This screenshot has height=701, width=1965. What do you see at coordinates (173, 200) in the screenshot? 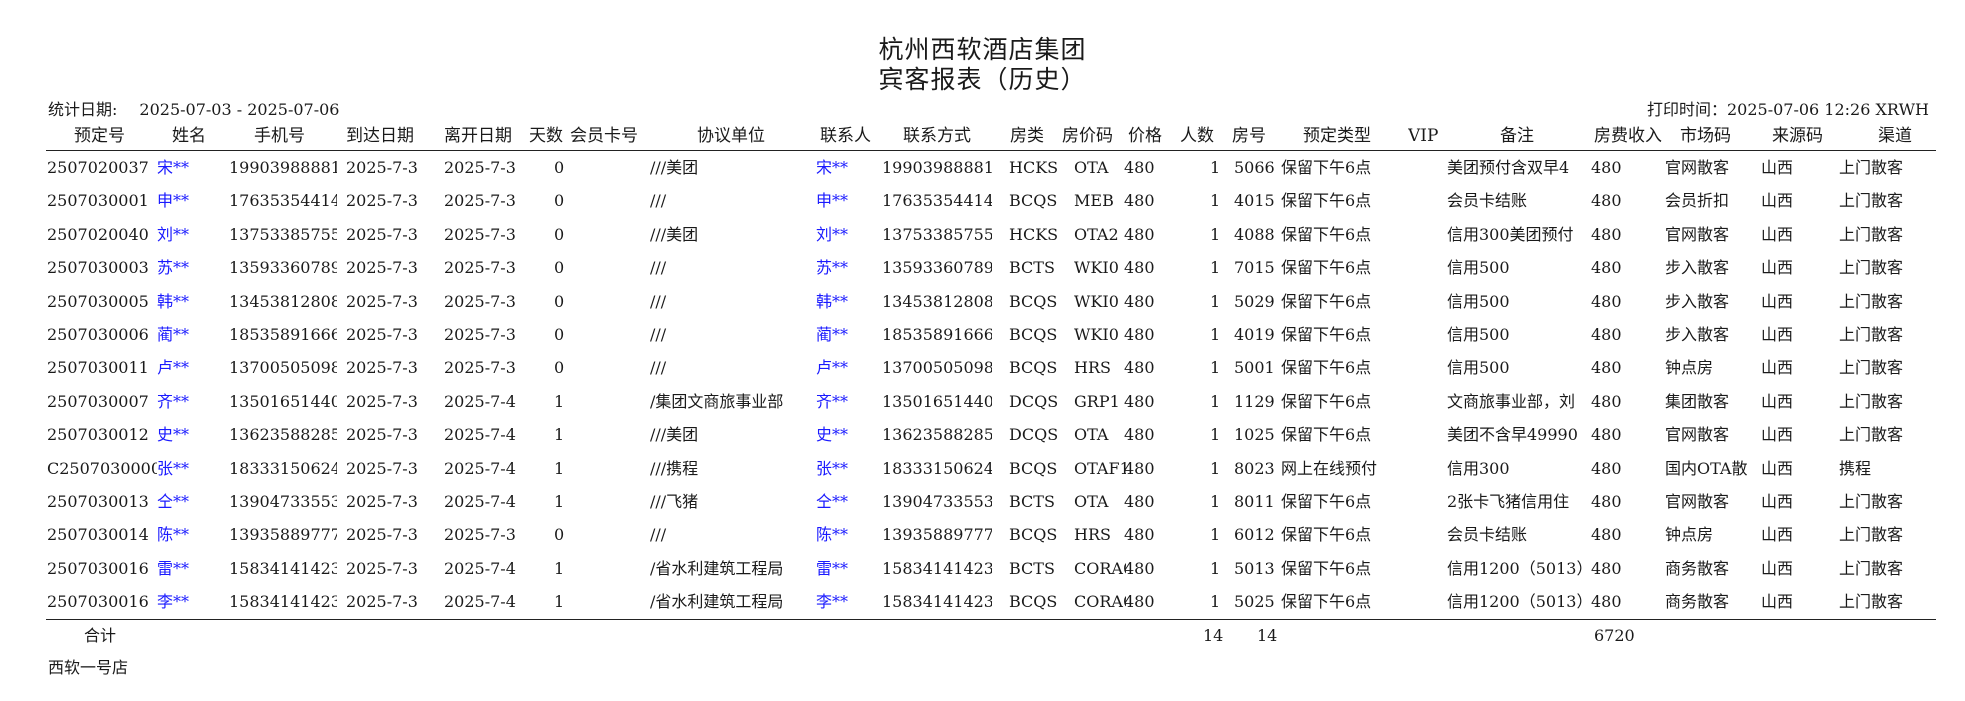
I see `cell-guest-name: 申**` at bounding box center [173, 200].